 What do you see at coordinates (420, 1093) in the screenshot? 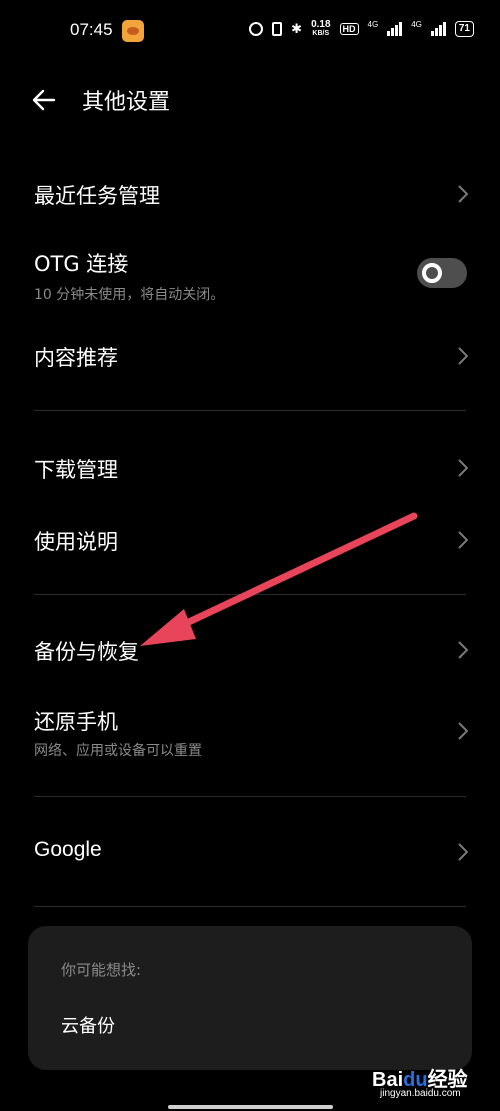
I see `watermark-url: jingyan.baidu.com` at bounding box center [420, 1093].